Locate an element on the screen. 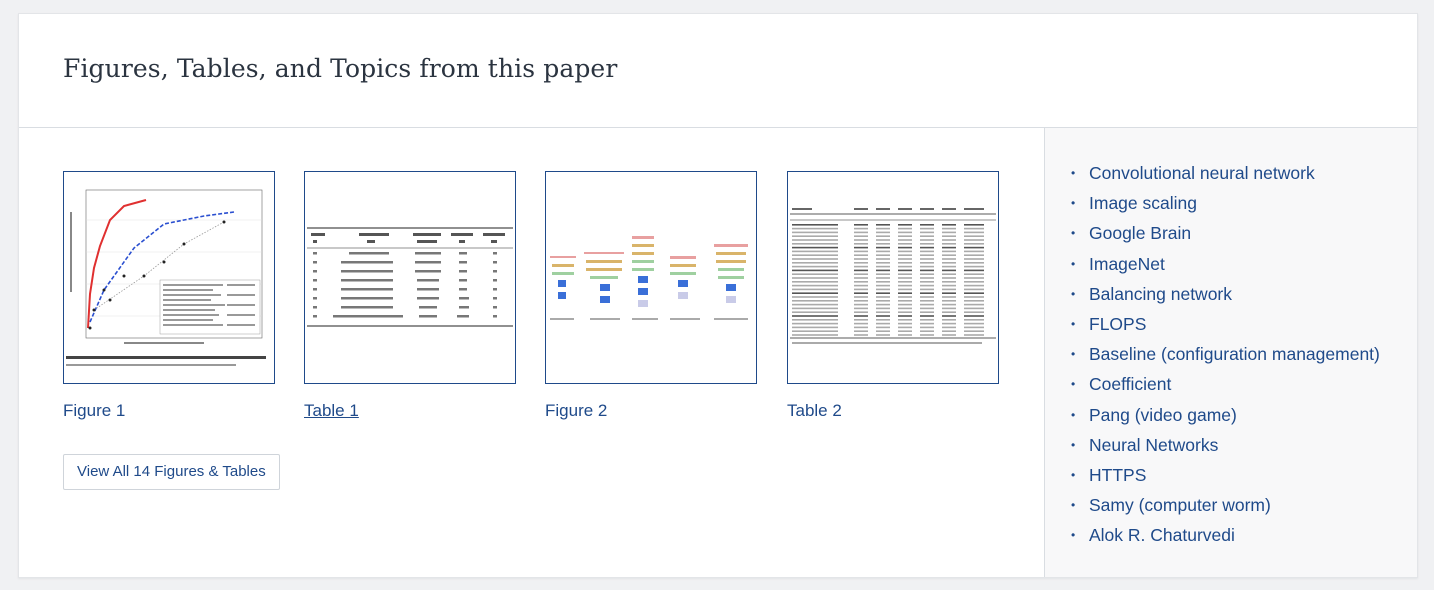 The image size is (1434, 590). topic-link: Convolutional neural network is located at coordinates (1202, 173).